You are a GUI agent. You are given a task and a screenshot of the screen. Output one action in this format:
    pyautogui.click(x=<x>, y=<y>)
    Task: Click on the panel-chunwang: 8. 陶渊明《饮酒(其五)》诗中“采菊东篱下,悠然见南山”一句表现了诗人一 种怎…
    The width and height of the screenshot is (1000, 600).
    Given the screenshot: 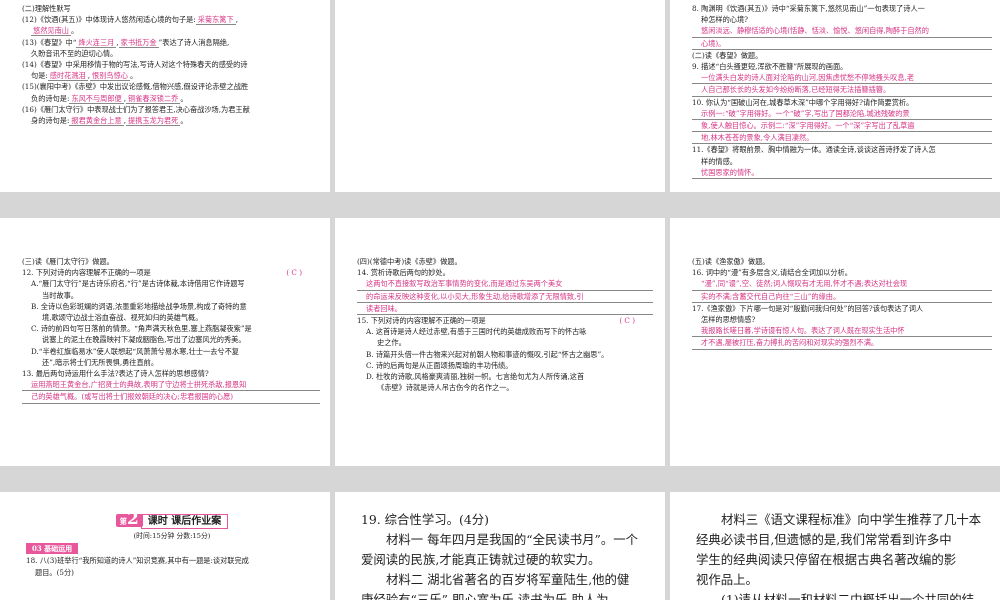 What is the action you would take?
    pyautogui.click(x=835, y=96)
    